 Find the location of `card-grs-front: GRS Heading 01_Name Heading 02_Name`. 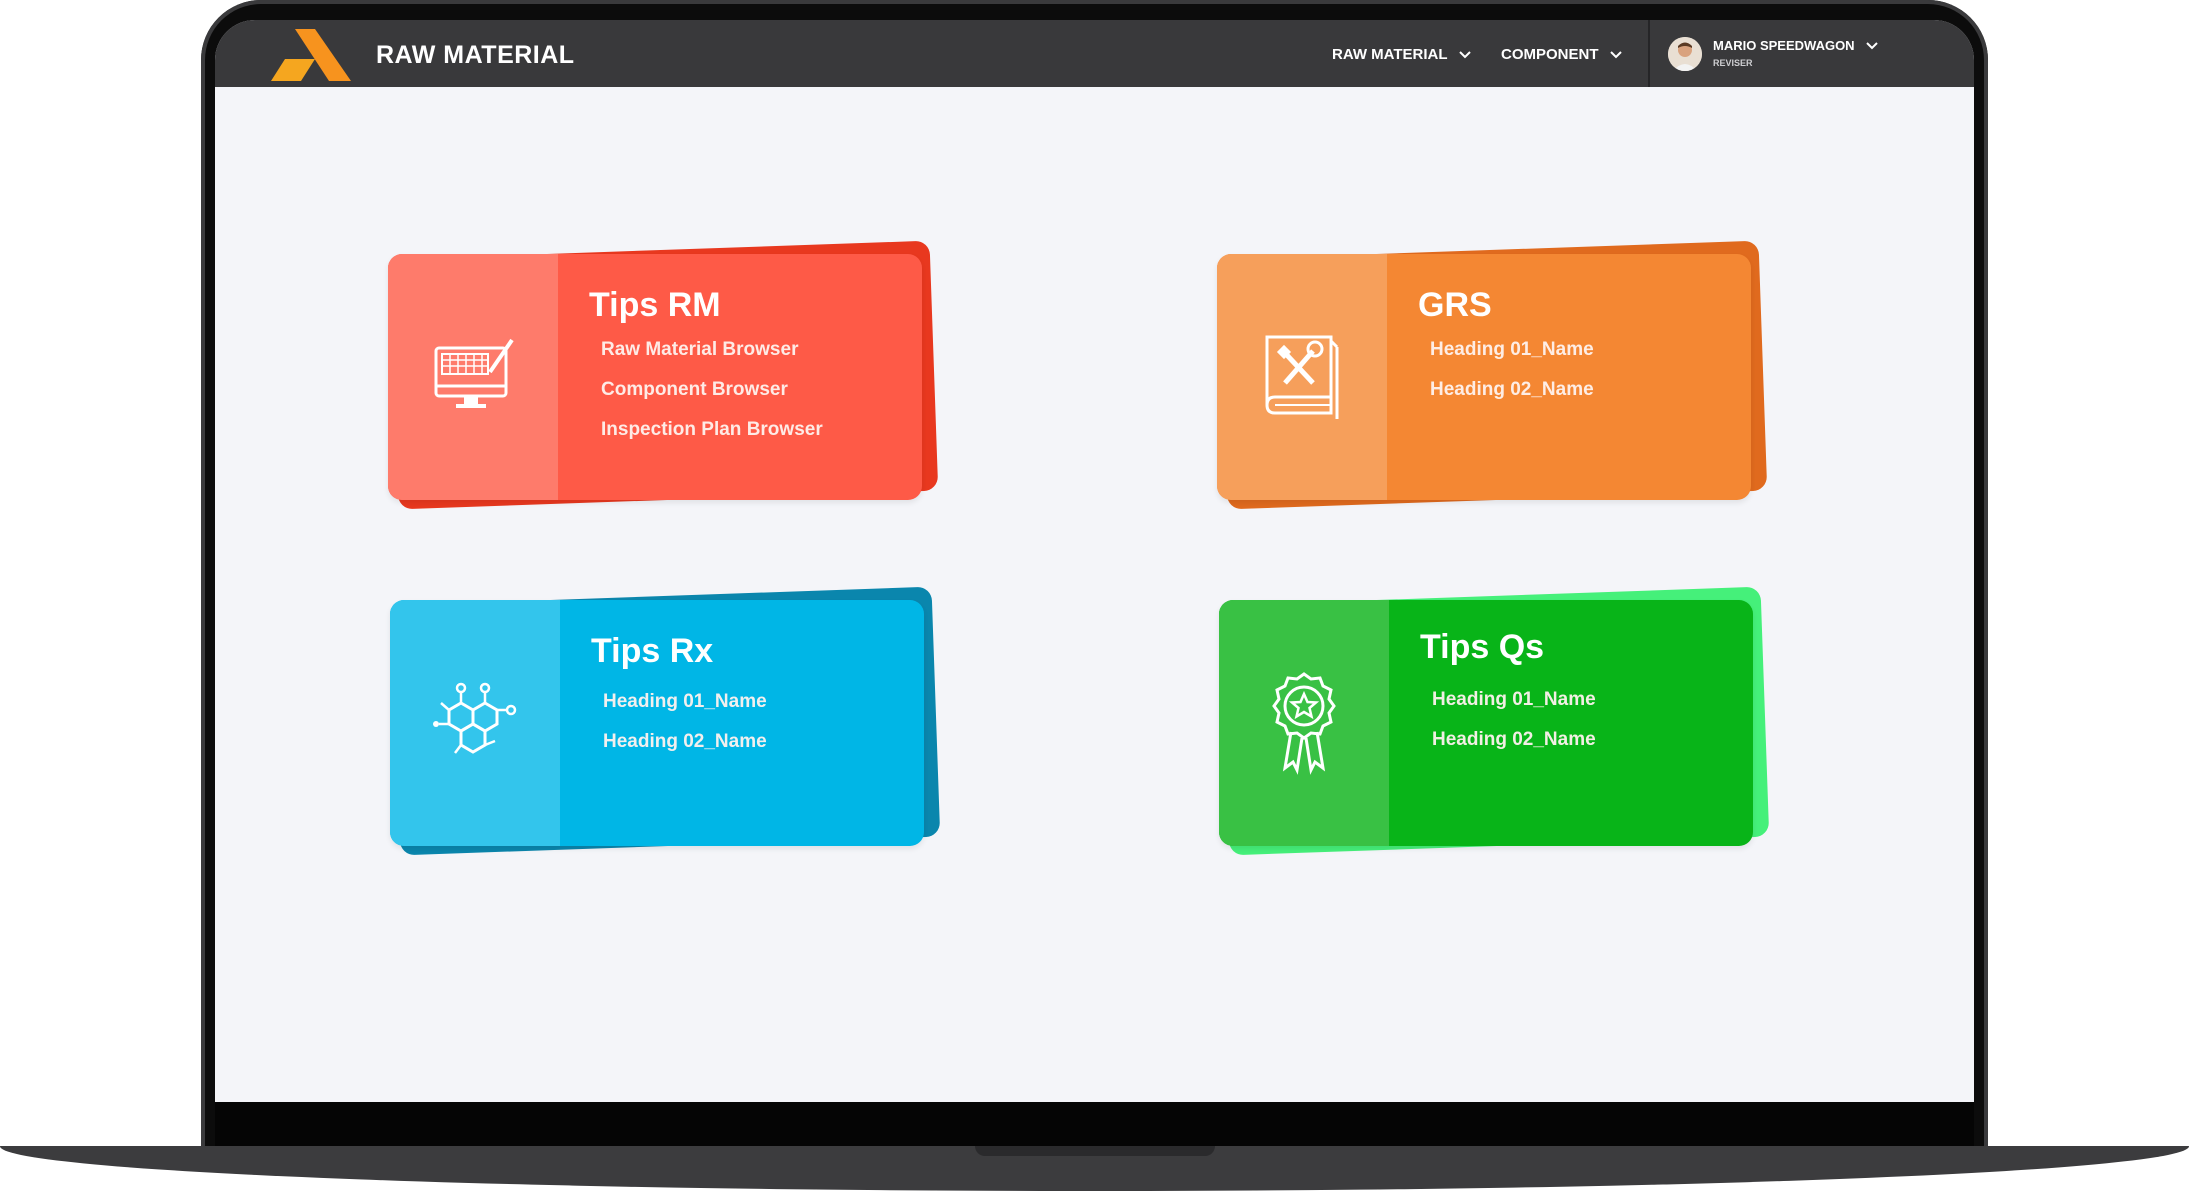

card-grs-front: GRS Heading 01_Name Heading 02_Name is located at coordinates (1484, 377).